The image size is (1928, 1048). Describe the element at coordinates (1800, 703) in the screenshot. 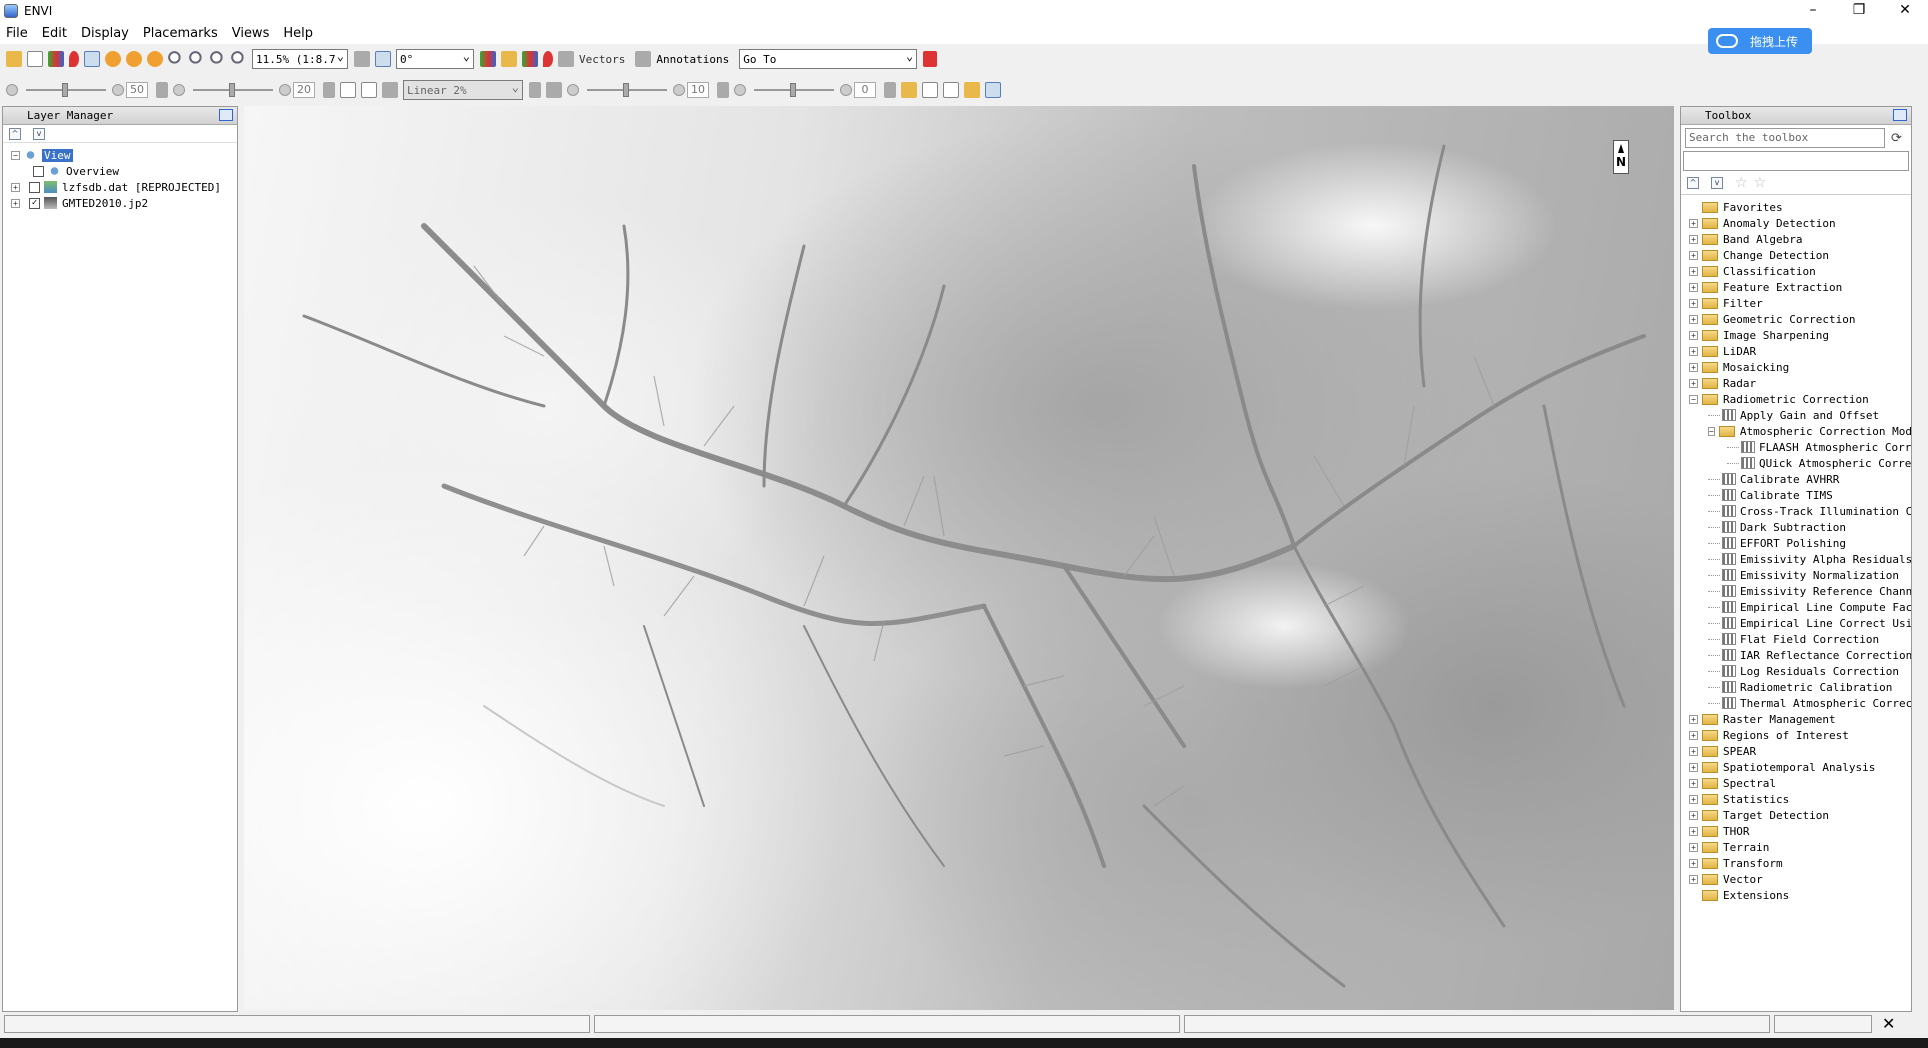

I see `toolbox-tool: Thermal Atmospheric Correcti` at that location.